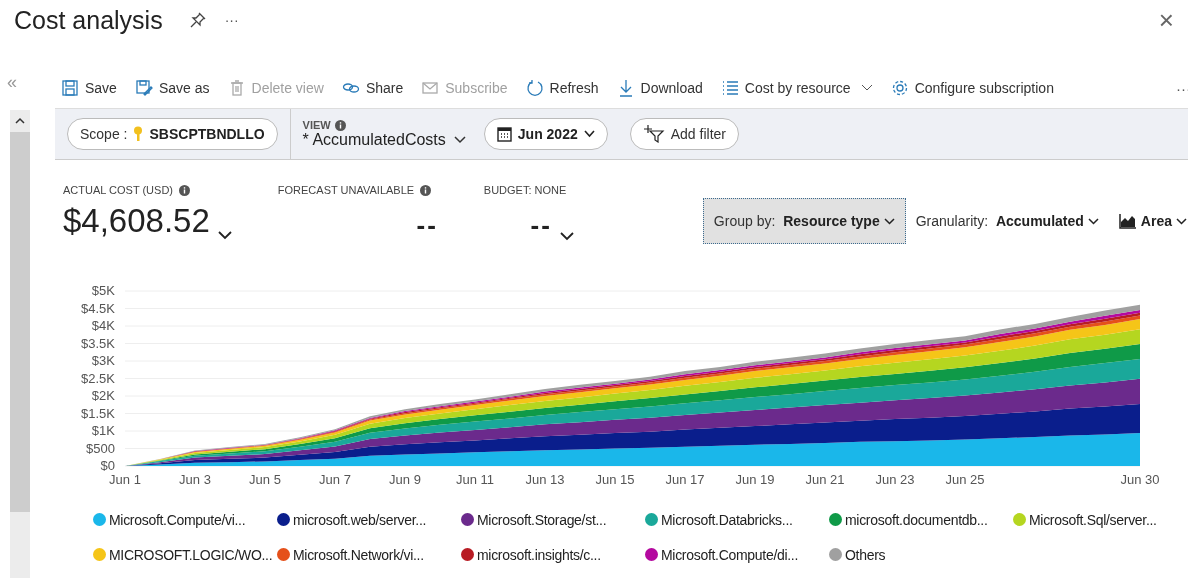 The height and width of the screenshot is (578, 1188). What do you see at coordinates (755, 479) in the screenshot?
I see `x-axis-label: Jun 19` at bounding box center [755, 479].